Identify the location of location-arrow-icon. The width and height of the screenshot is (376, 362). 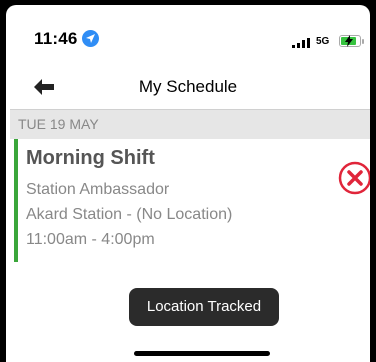
(90, 38).